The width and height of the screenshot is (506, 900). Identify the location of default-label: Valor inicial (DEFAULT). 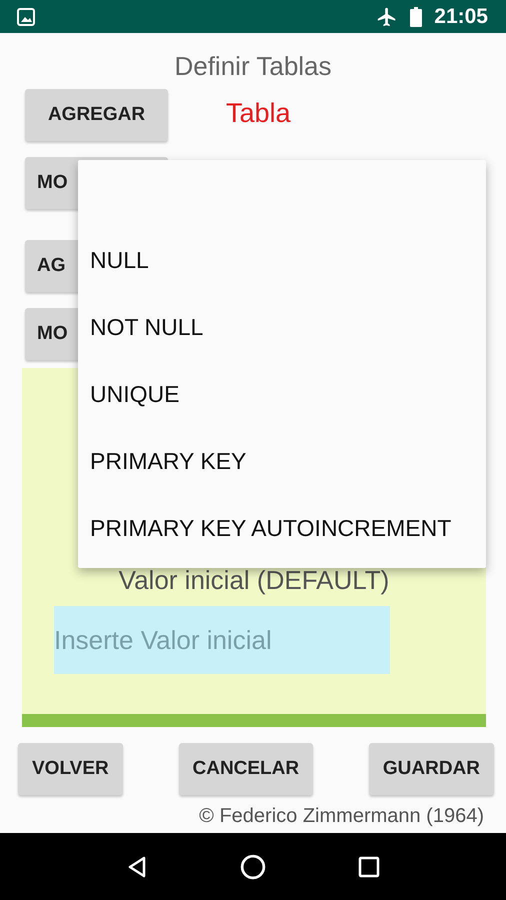
(254, 580).